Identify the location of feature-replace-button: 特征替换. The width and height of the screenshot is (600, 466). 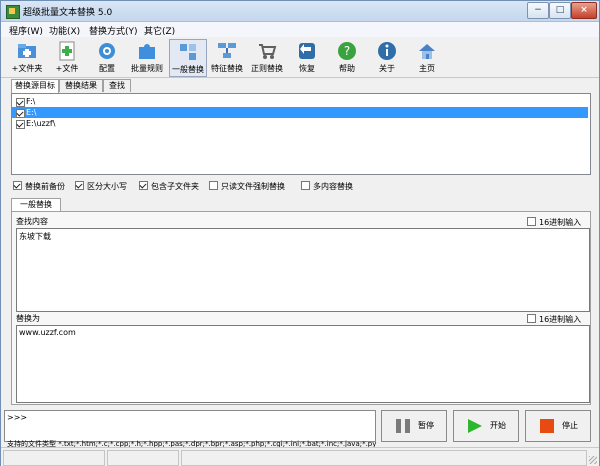
(227, 57).